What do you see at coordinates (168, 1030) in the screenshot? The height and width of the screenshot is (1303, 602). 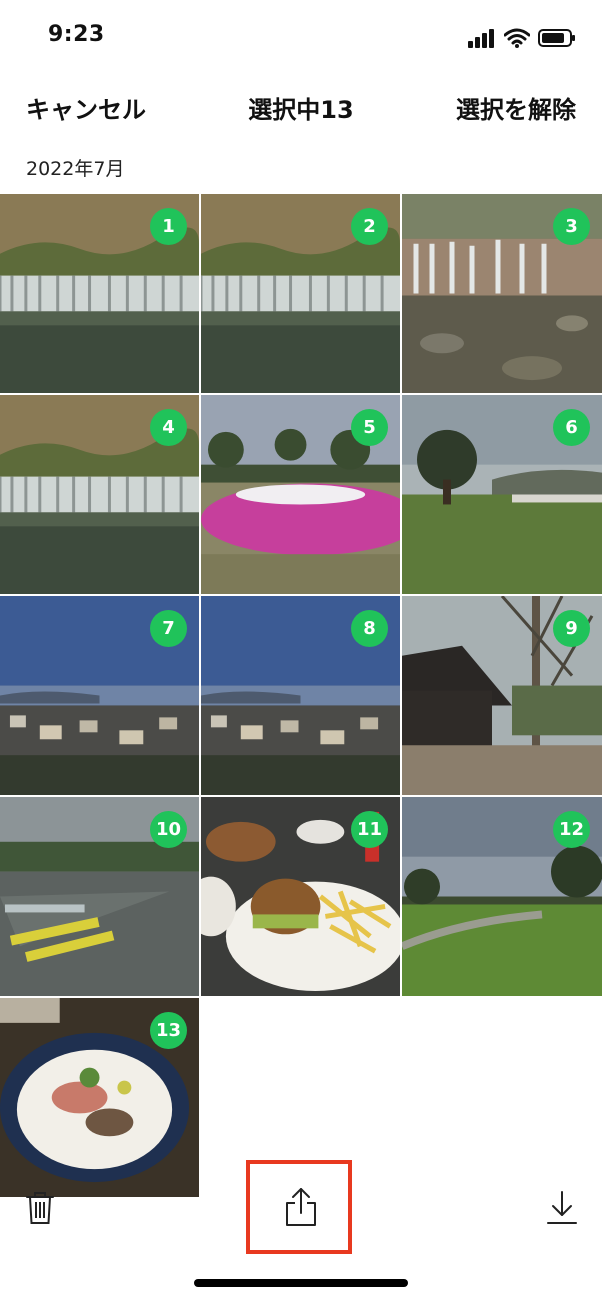 I see `selection-order-badge: 13` at bounding box center [168, 1030].